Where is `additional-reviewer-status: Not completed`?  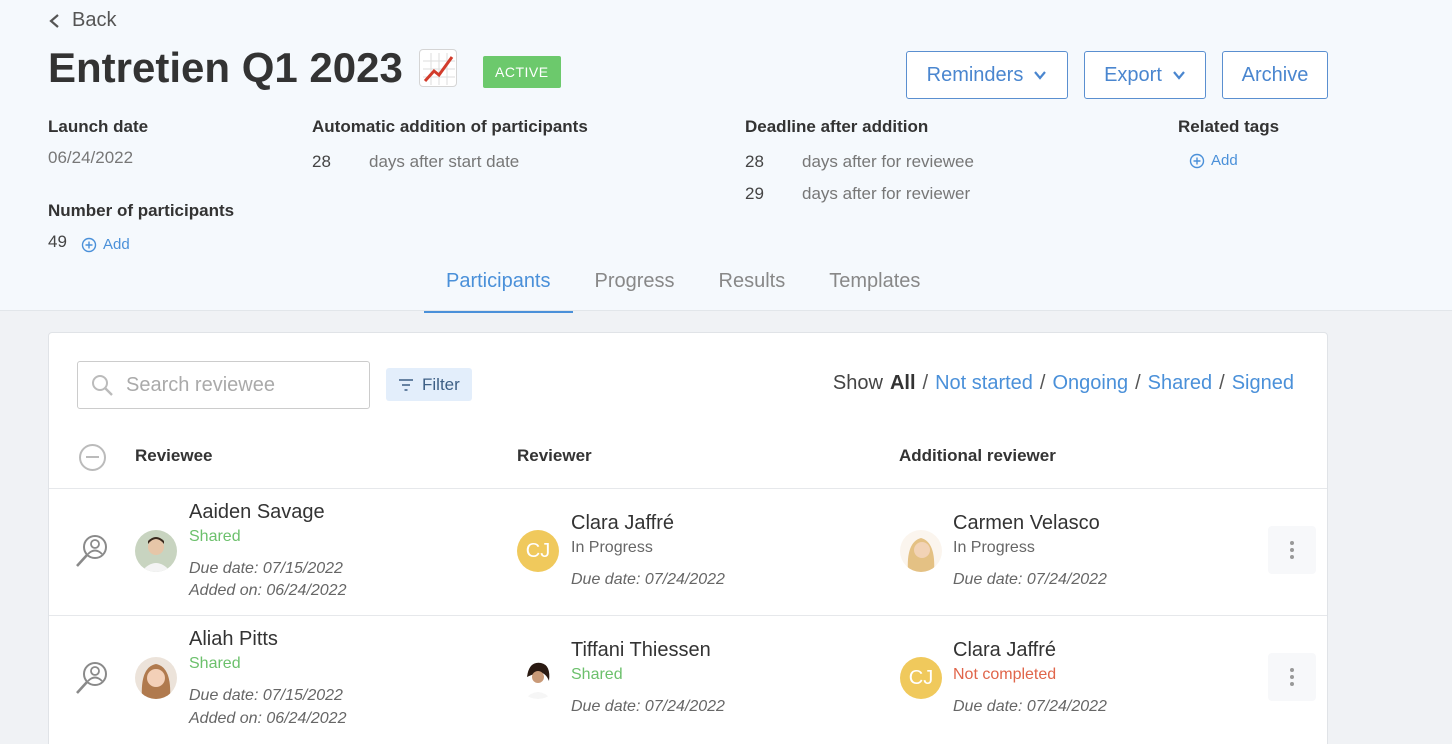
additional-reviewer-status: Not completed is located at coordinates (1005, 674).